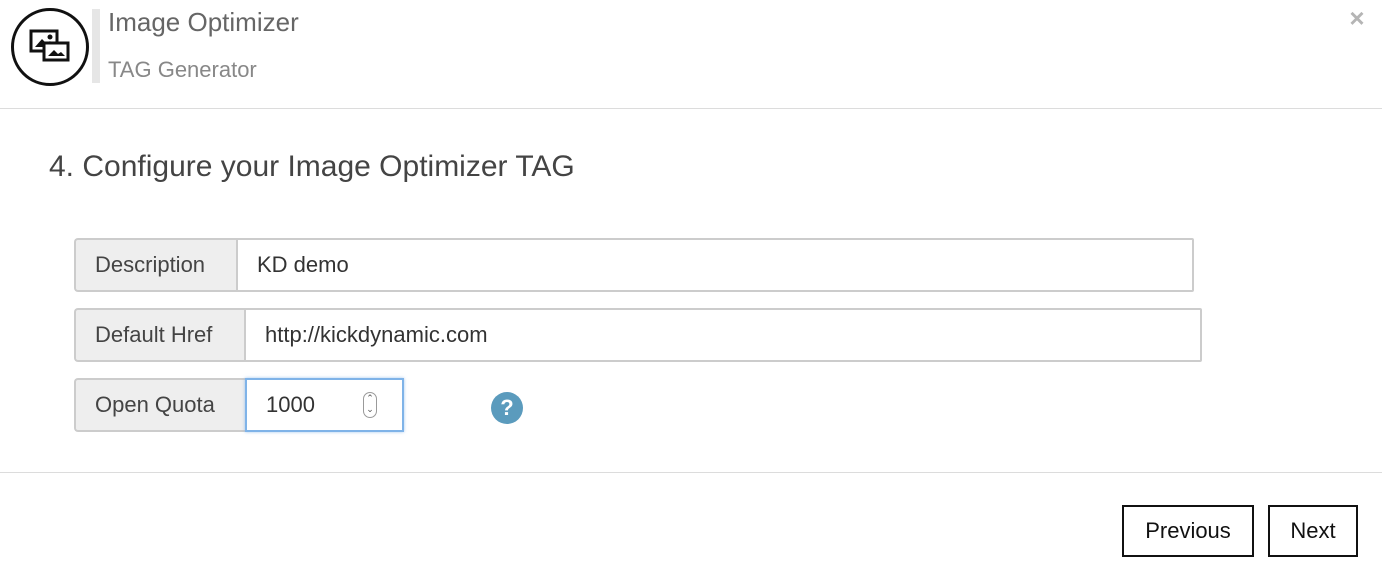  I want to click on open-quota-input: 1000 ⌃ ⌄, so click(324, 405).